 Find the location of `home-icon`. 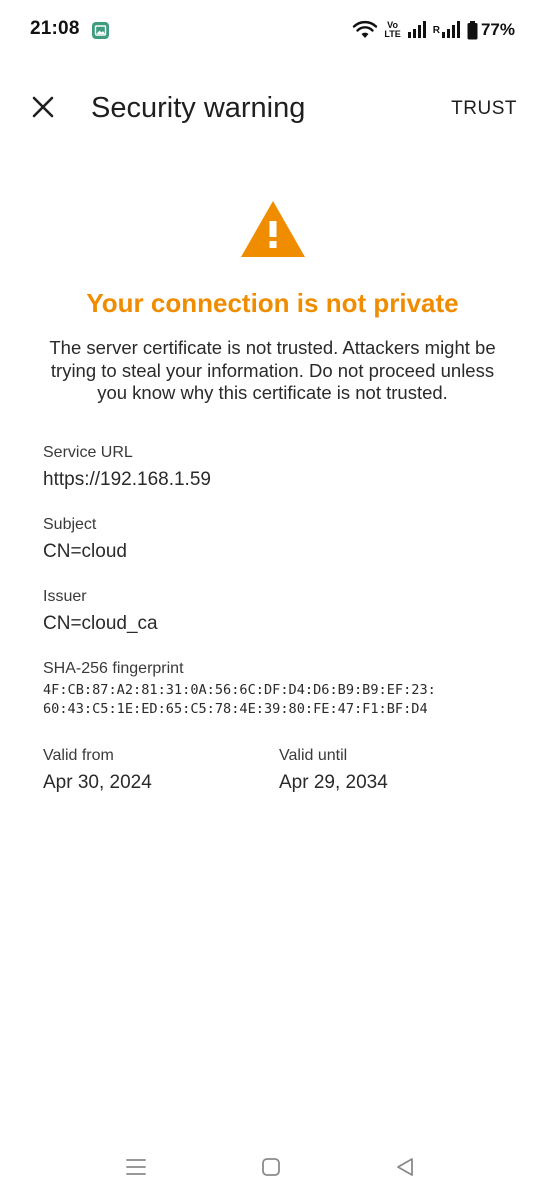

home-icon is located at coordinates (271, 1169).